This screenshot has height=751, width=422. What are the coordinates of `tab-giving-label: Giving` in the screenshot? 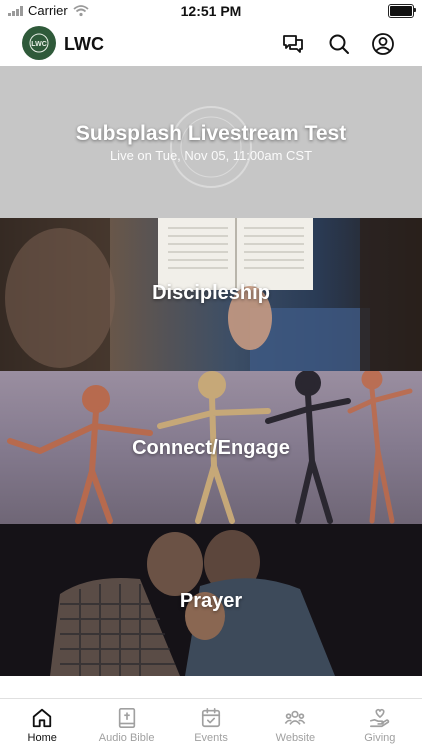 It's located at (380, 738).